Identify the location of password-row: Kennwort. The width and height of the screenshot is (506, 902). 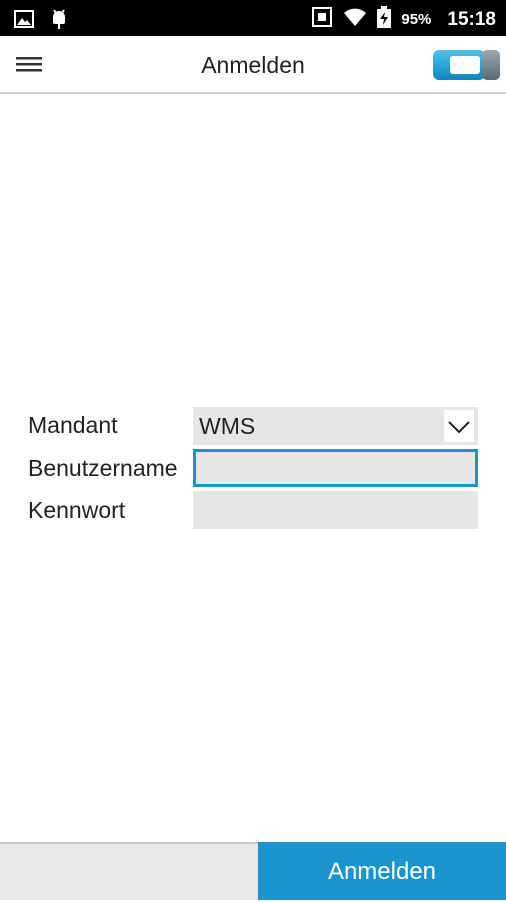
(253, 511).